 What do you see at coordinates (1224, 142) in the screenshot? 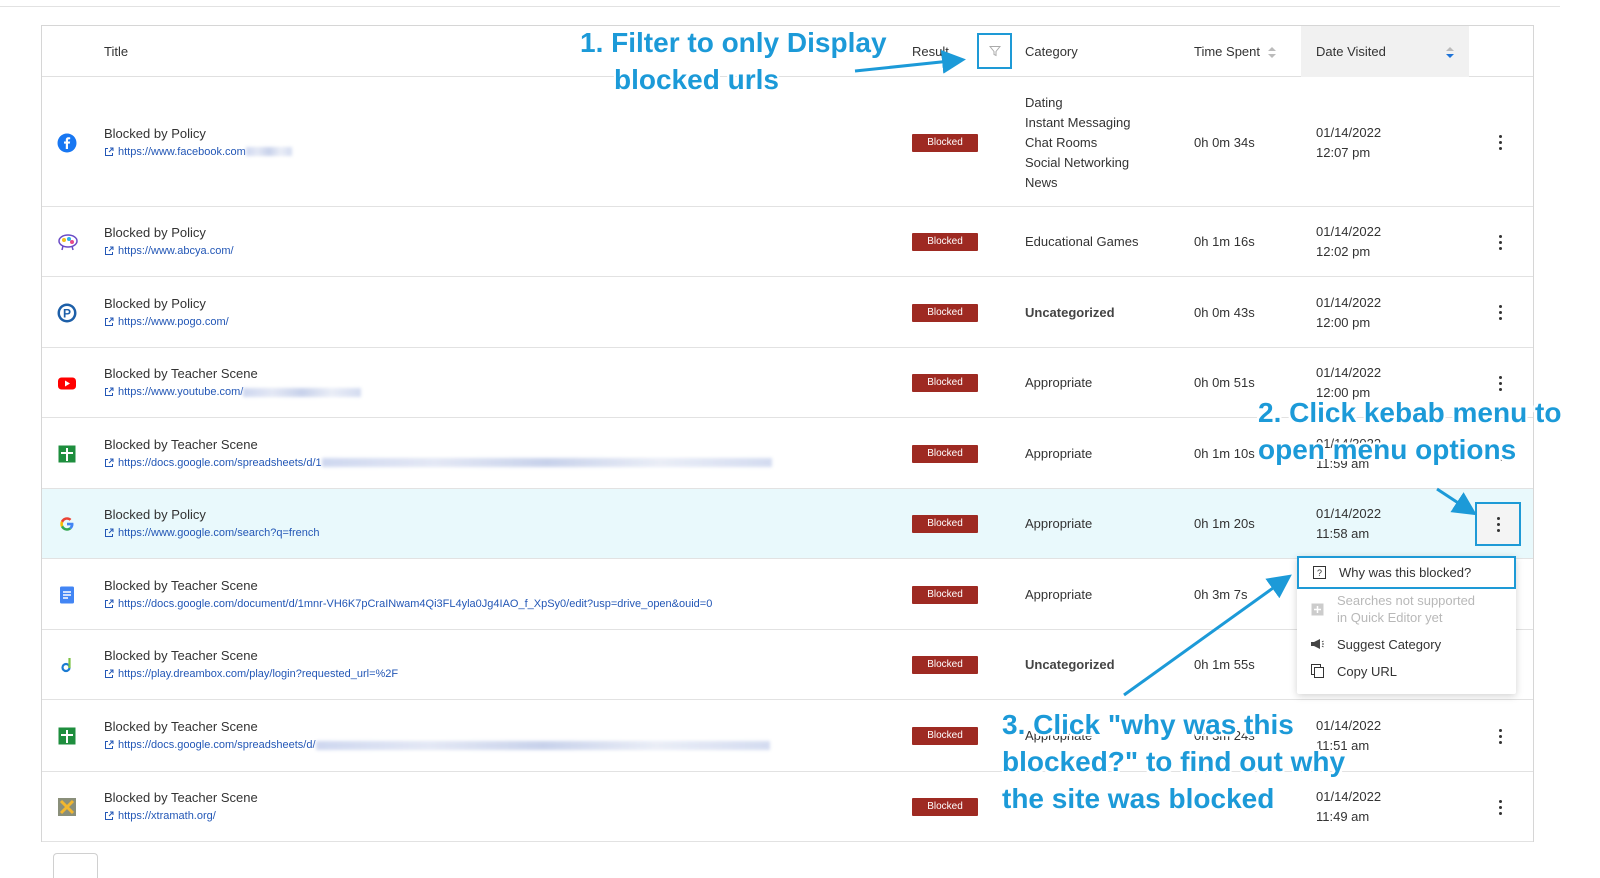
I see `time-spent: 0h 0m 34s` at bounding box center [1224, 142].